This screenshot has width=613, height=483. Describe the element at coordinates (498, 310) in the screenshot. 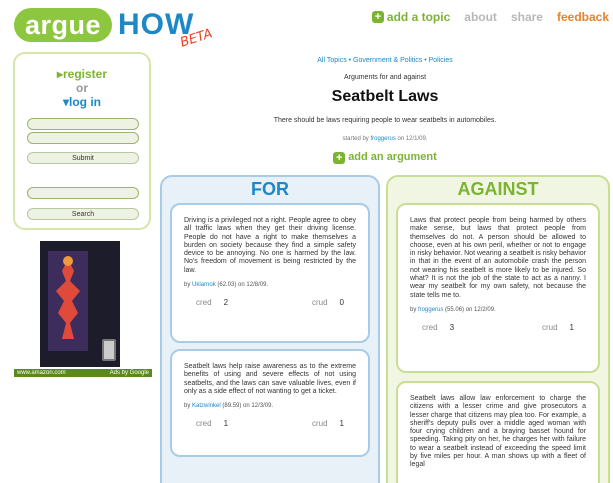

I see `argument-author: by froggerus (55.06) on 12/2/09.` at that location.